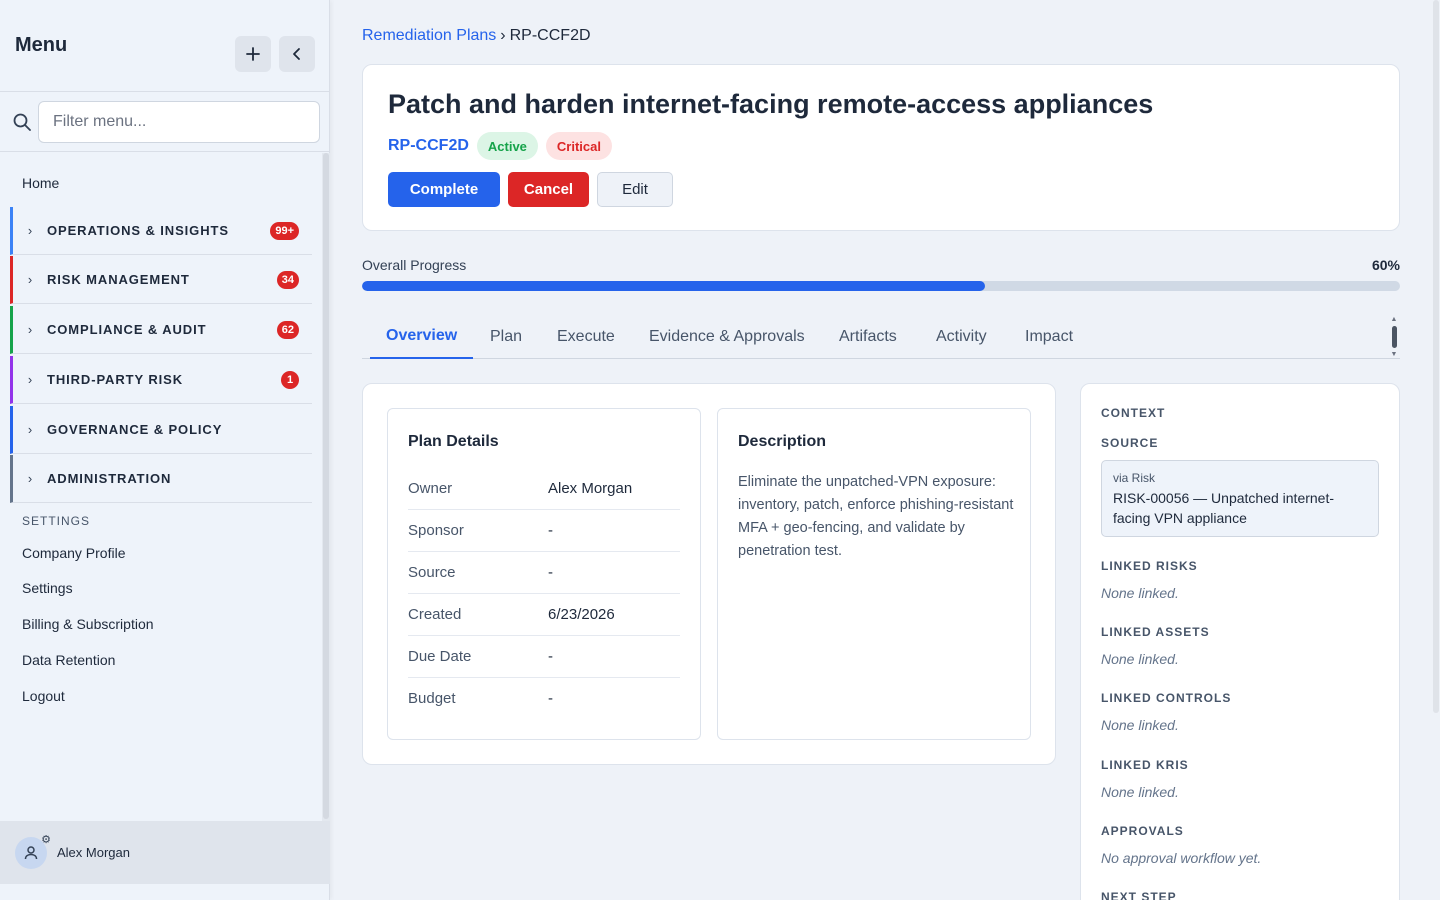 This screenshot has width=1440, height=900. I want to click on sidebar-scrollbar, so click(326, 487).